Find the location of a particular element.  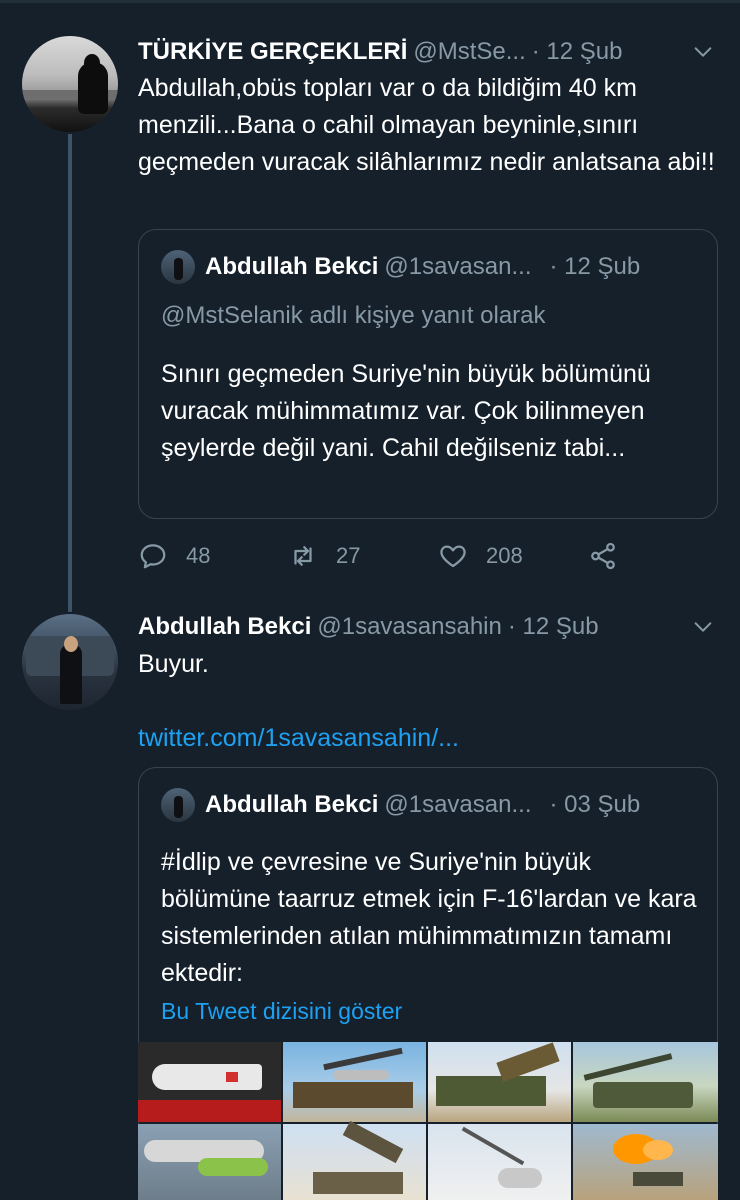

quoted-tweet-header: Abdullah Bekci @1savasan... · 03 Şub is located at coordinates (400, 805).